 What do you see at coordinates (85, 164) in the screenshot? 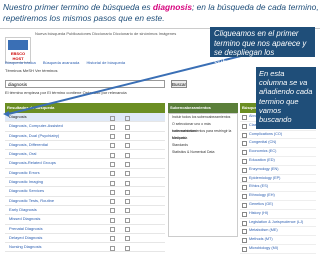
I see `list-item: Diagnosis-Related Groups` at bounding box center [85, 164].